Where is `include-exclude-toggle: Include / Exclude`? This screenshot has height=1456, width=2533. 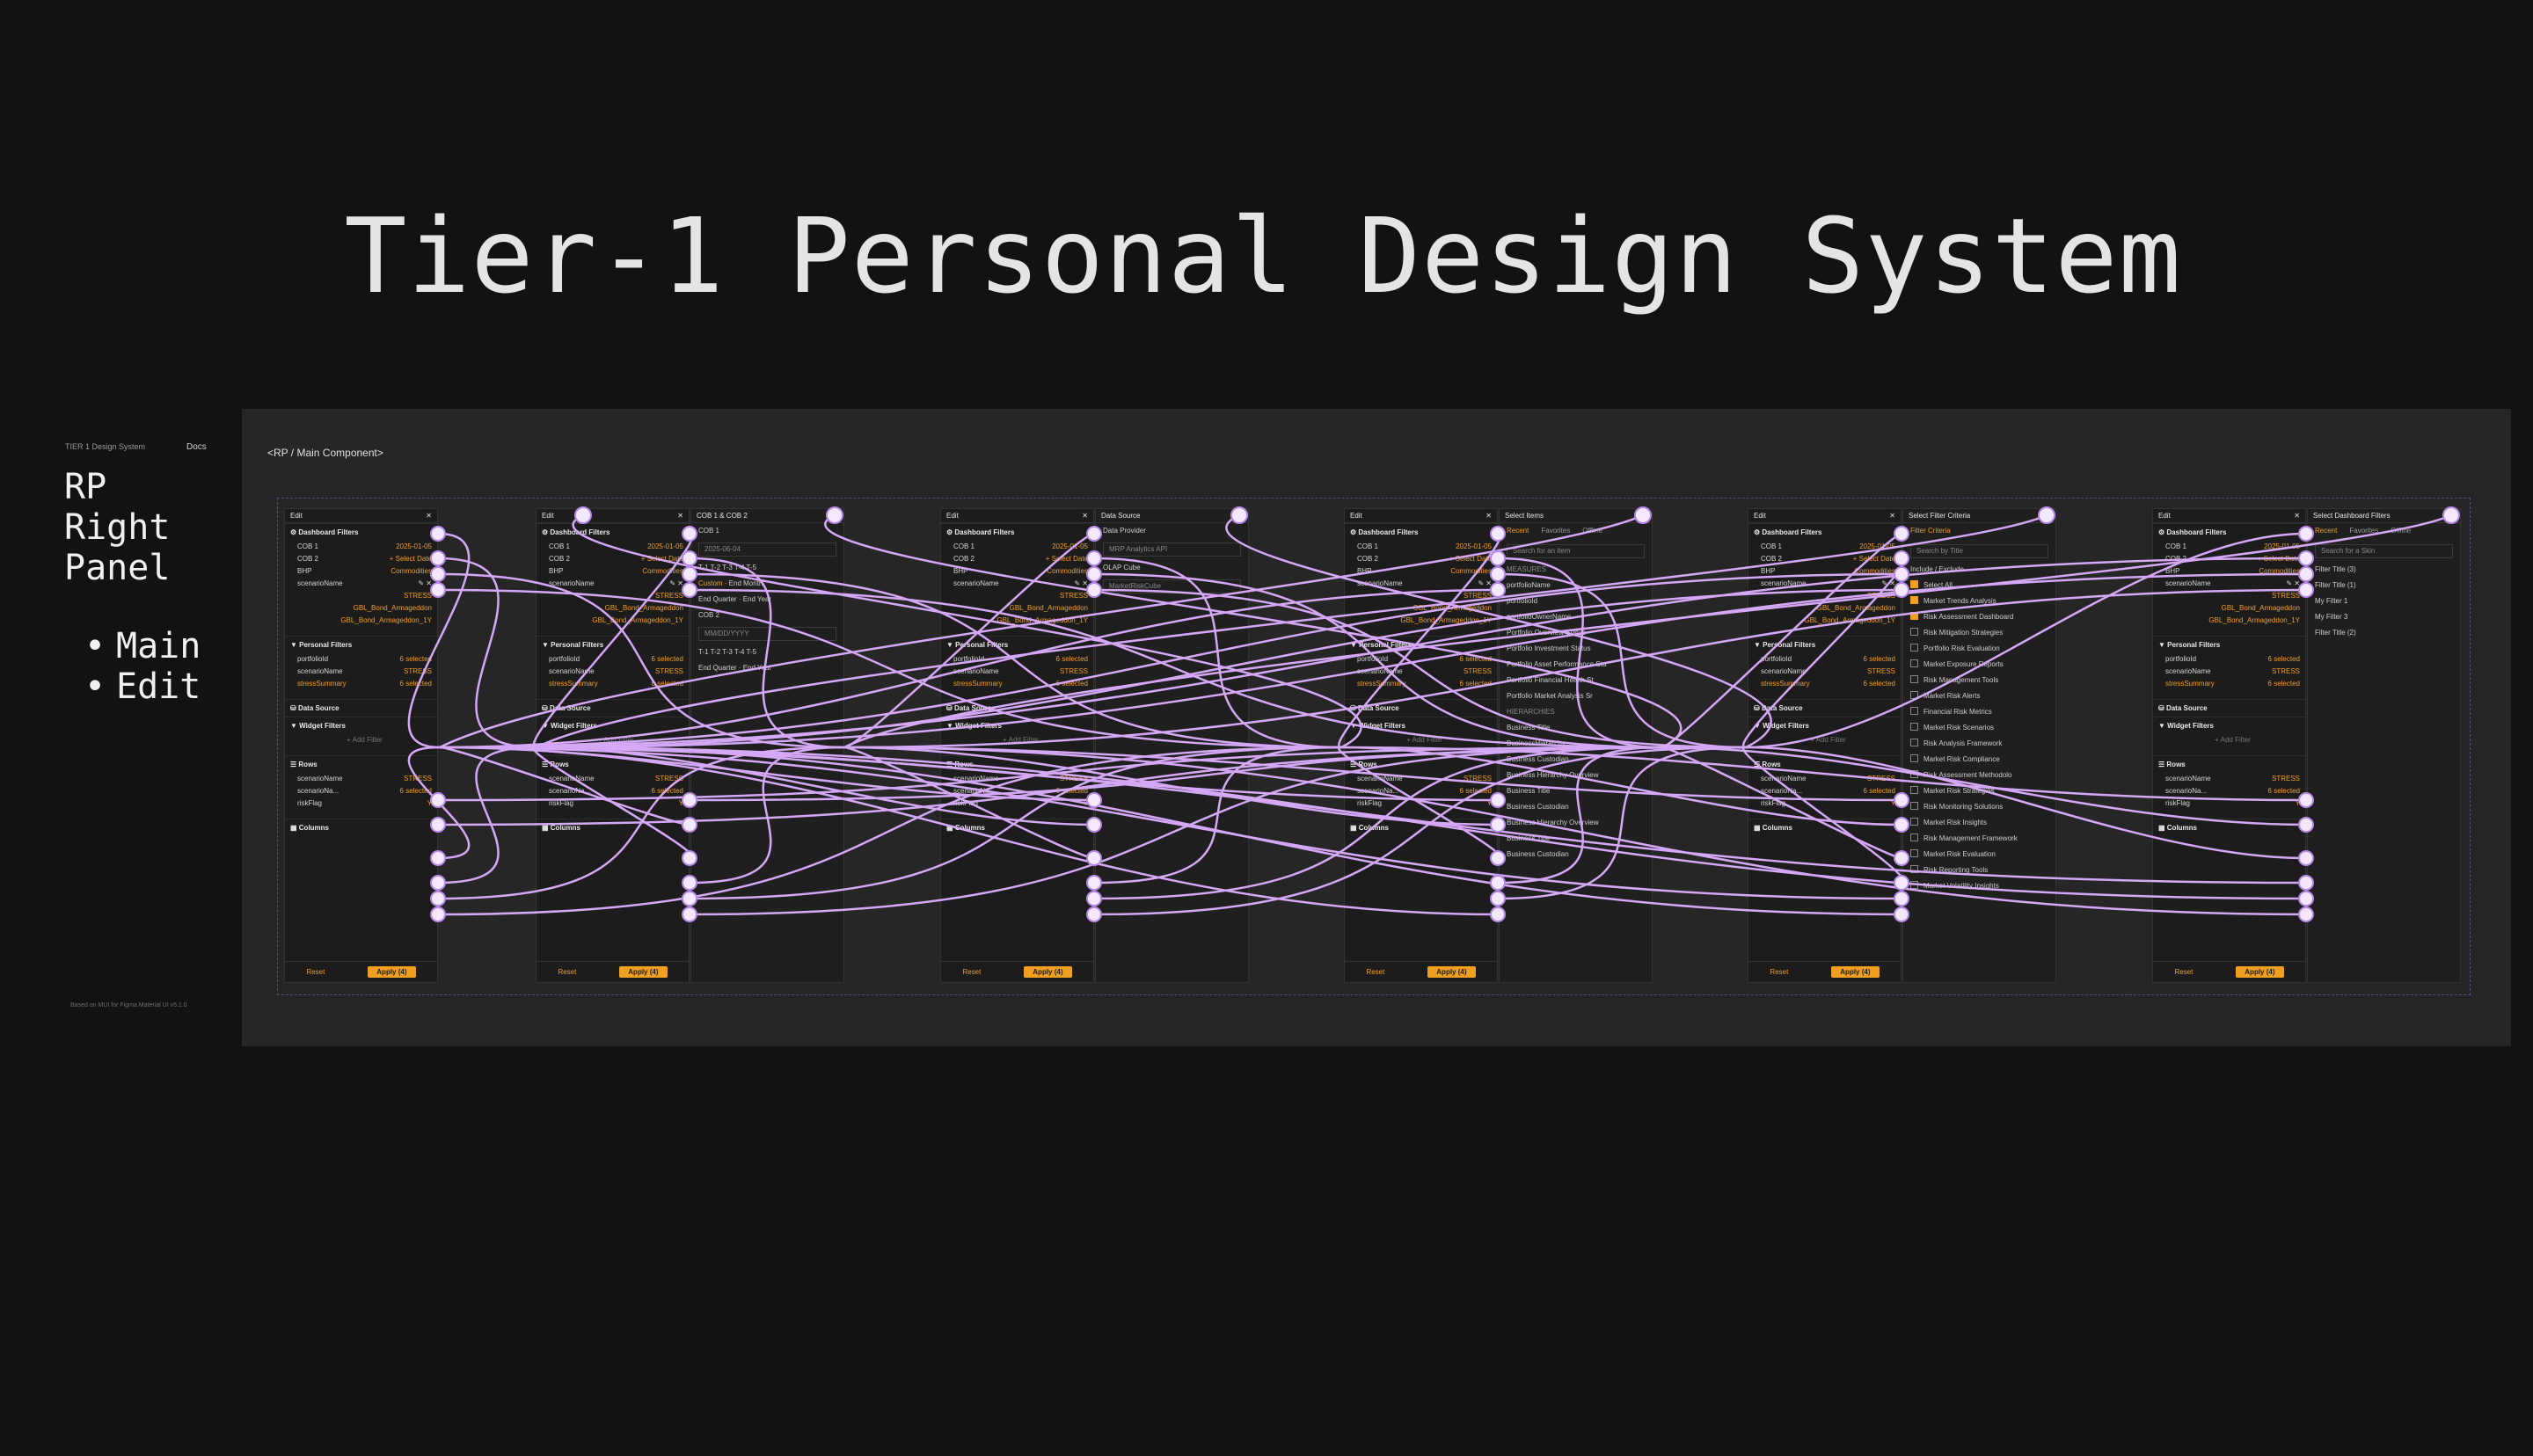
include-exclude-toggle: Include / Exclude is located at coordinates (1979, 570).